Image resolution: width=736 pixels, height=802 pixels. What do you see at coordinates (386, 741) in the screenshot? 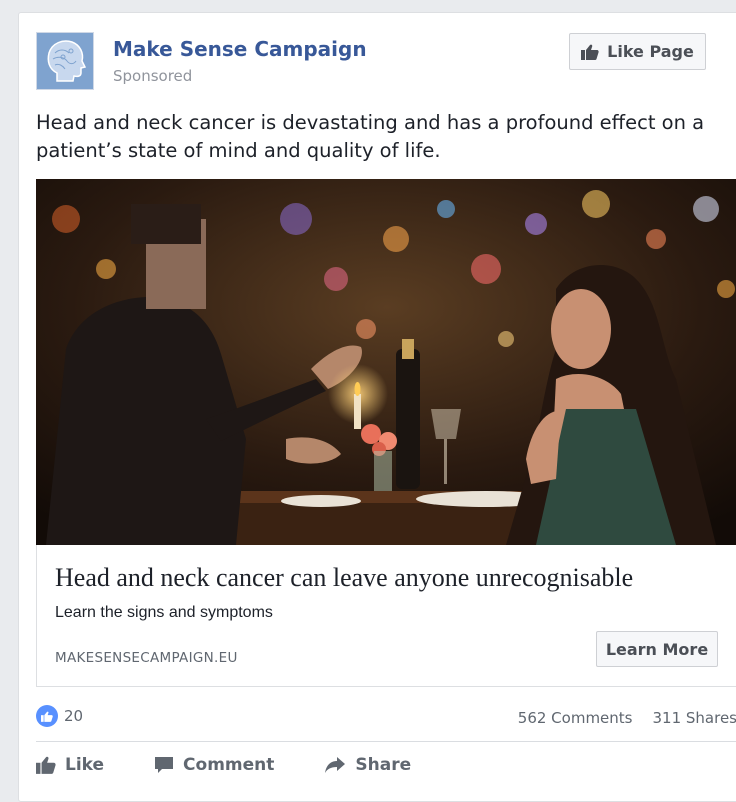
I see `action-divider` at bounding box center [386, 741].